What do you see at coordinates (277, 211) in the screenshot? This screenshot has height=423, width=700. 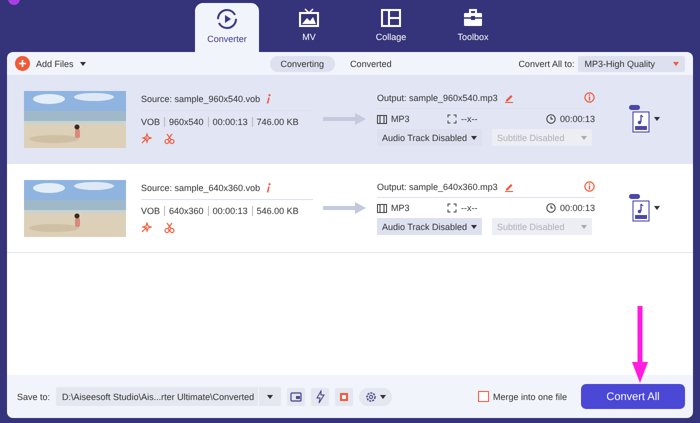 I see `size-text: 546.00 KB` at bounding box center [277, 211].